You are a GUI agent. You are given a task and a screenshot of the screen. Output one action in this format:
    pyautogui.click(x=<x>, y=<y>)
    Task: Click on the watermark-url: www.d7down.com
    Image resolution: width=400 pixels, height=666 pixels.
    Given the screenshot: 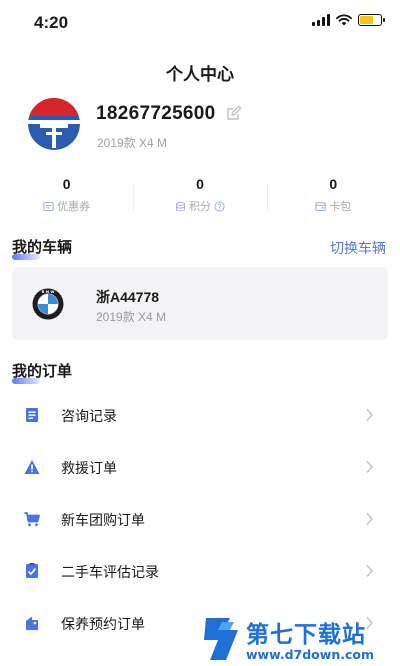 What is the action you would take?
    pyautogui.click(x=310, y=654)
    